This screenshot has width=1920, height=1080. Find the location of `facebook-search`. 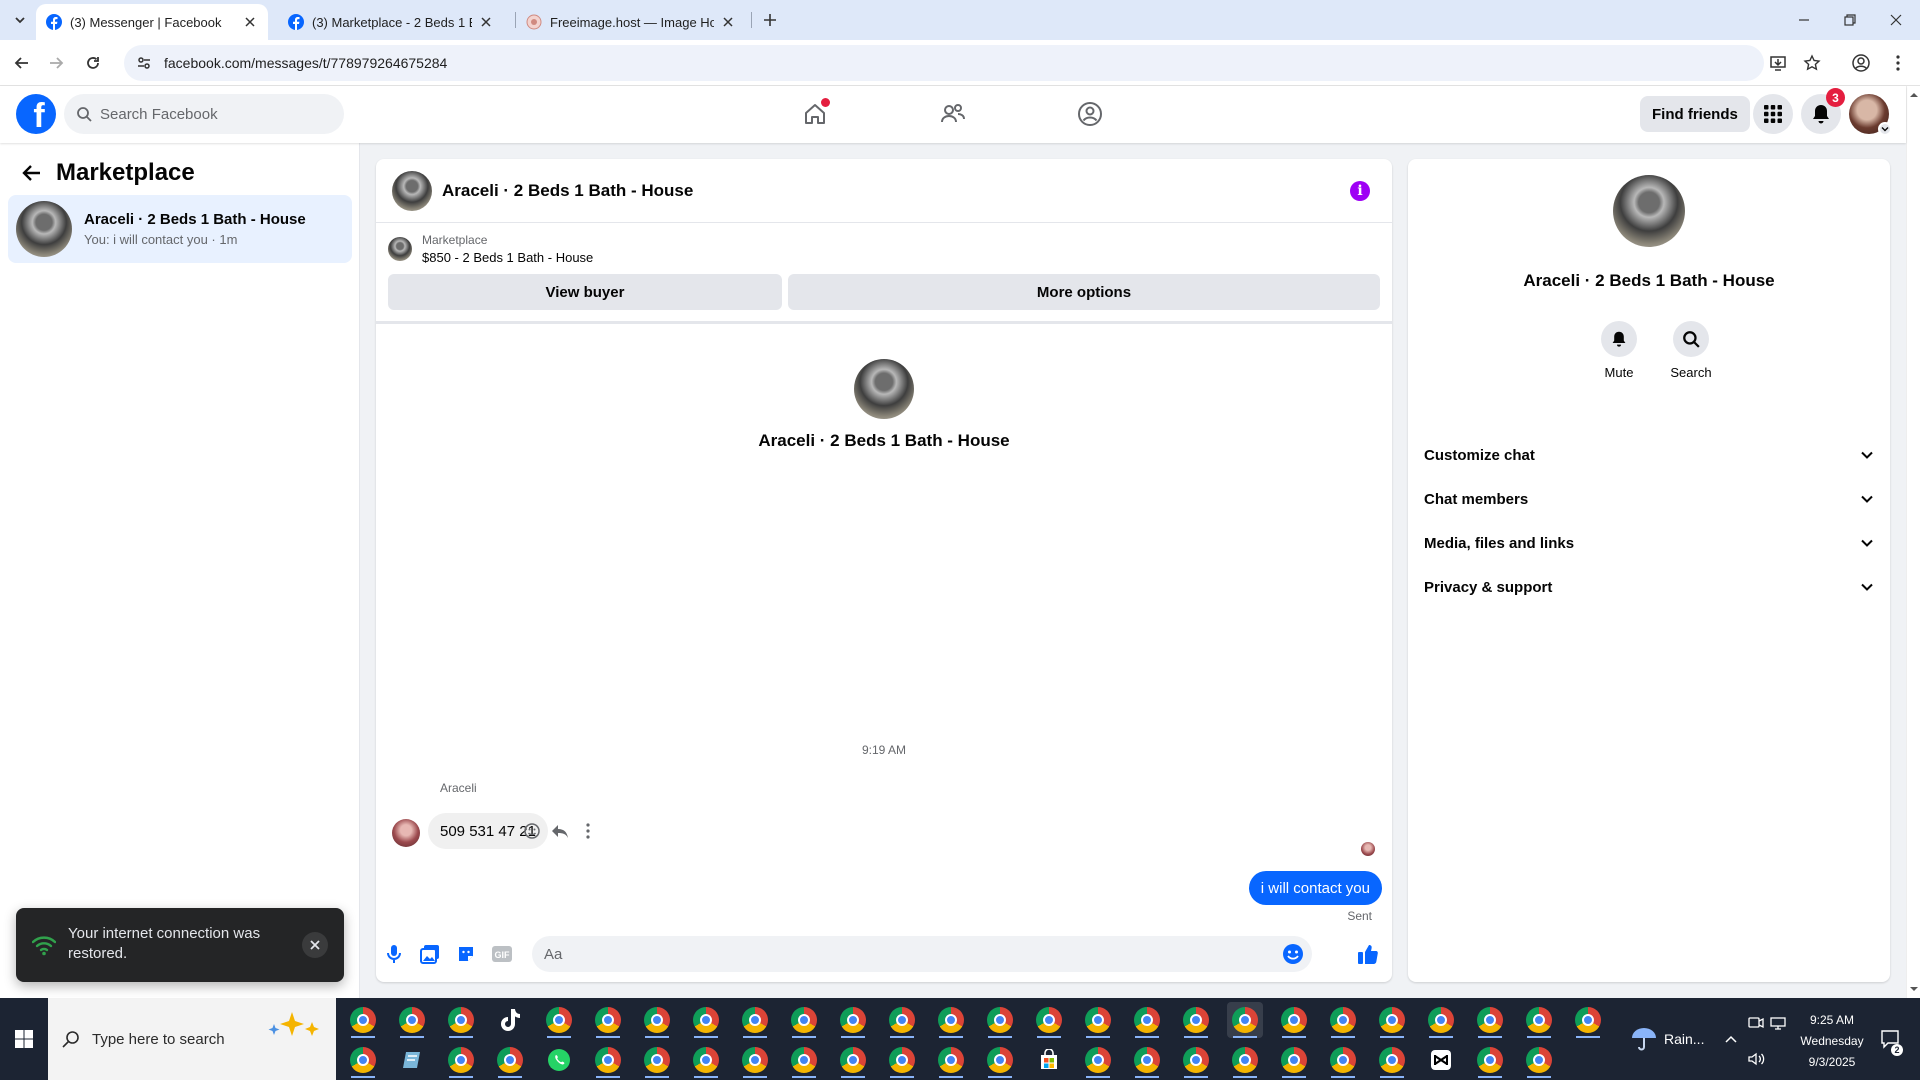

facebook-search is located at coordinates (204, 114).